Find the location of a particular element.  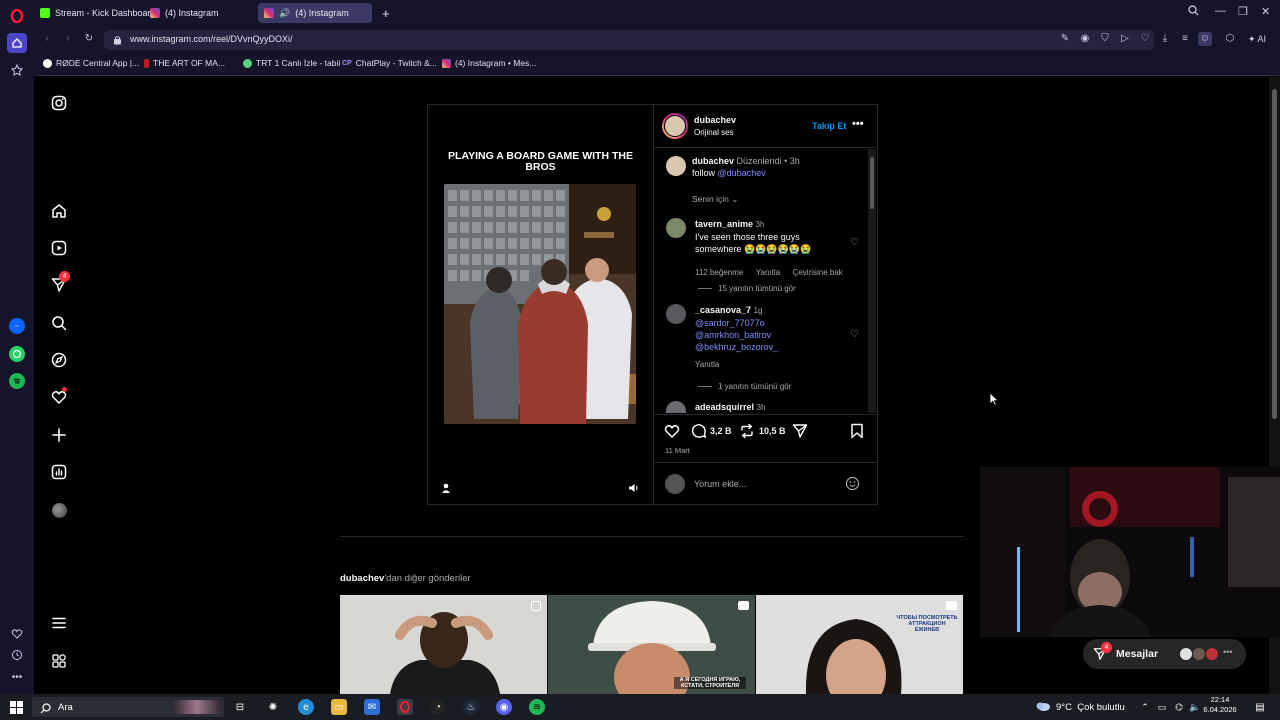

forward-icon: › is located at coordinates (68, 39).